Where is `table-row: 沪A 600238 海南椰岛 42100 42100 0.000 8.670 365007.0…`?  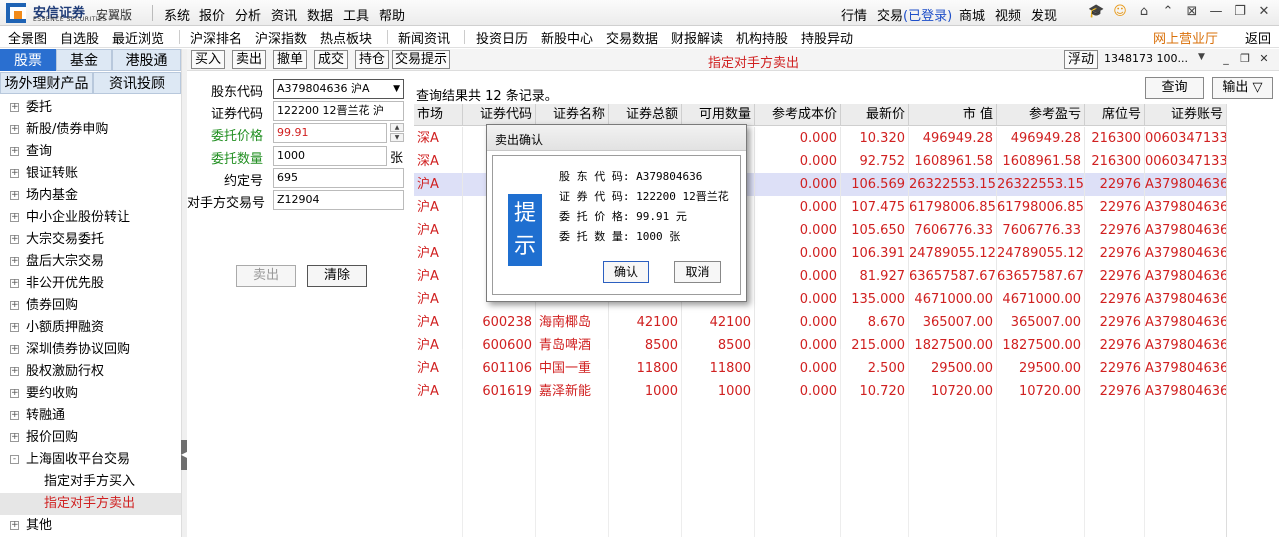
table-row: 沪A 600238 海南椰岛 42100 42100 0.000 8.670 365007.0… is located at coordinates (820, 322).